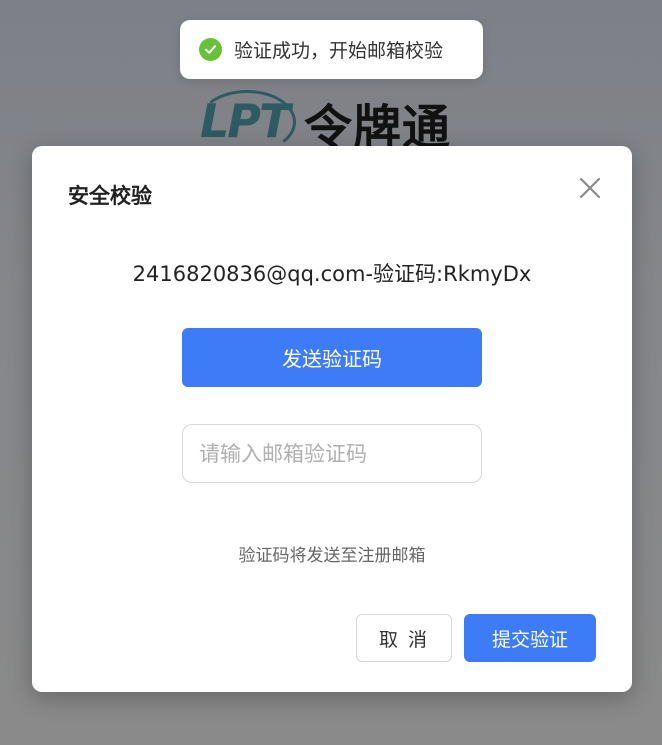  What do you see at coordinates (332, 556) in the screenshot?
I see `hint-text: 验证码将发送至注册邮箱` at bounding box center [332, 556].